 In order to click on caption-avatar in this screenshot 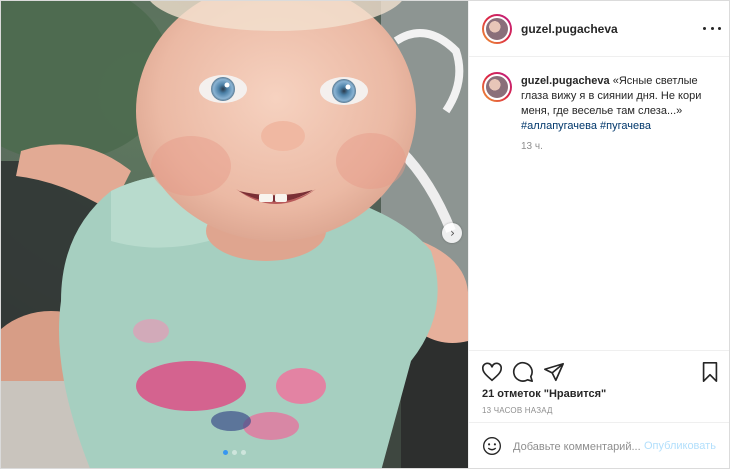, I will do `click(497, 87)`.